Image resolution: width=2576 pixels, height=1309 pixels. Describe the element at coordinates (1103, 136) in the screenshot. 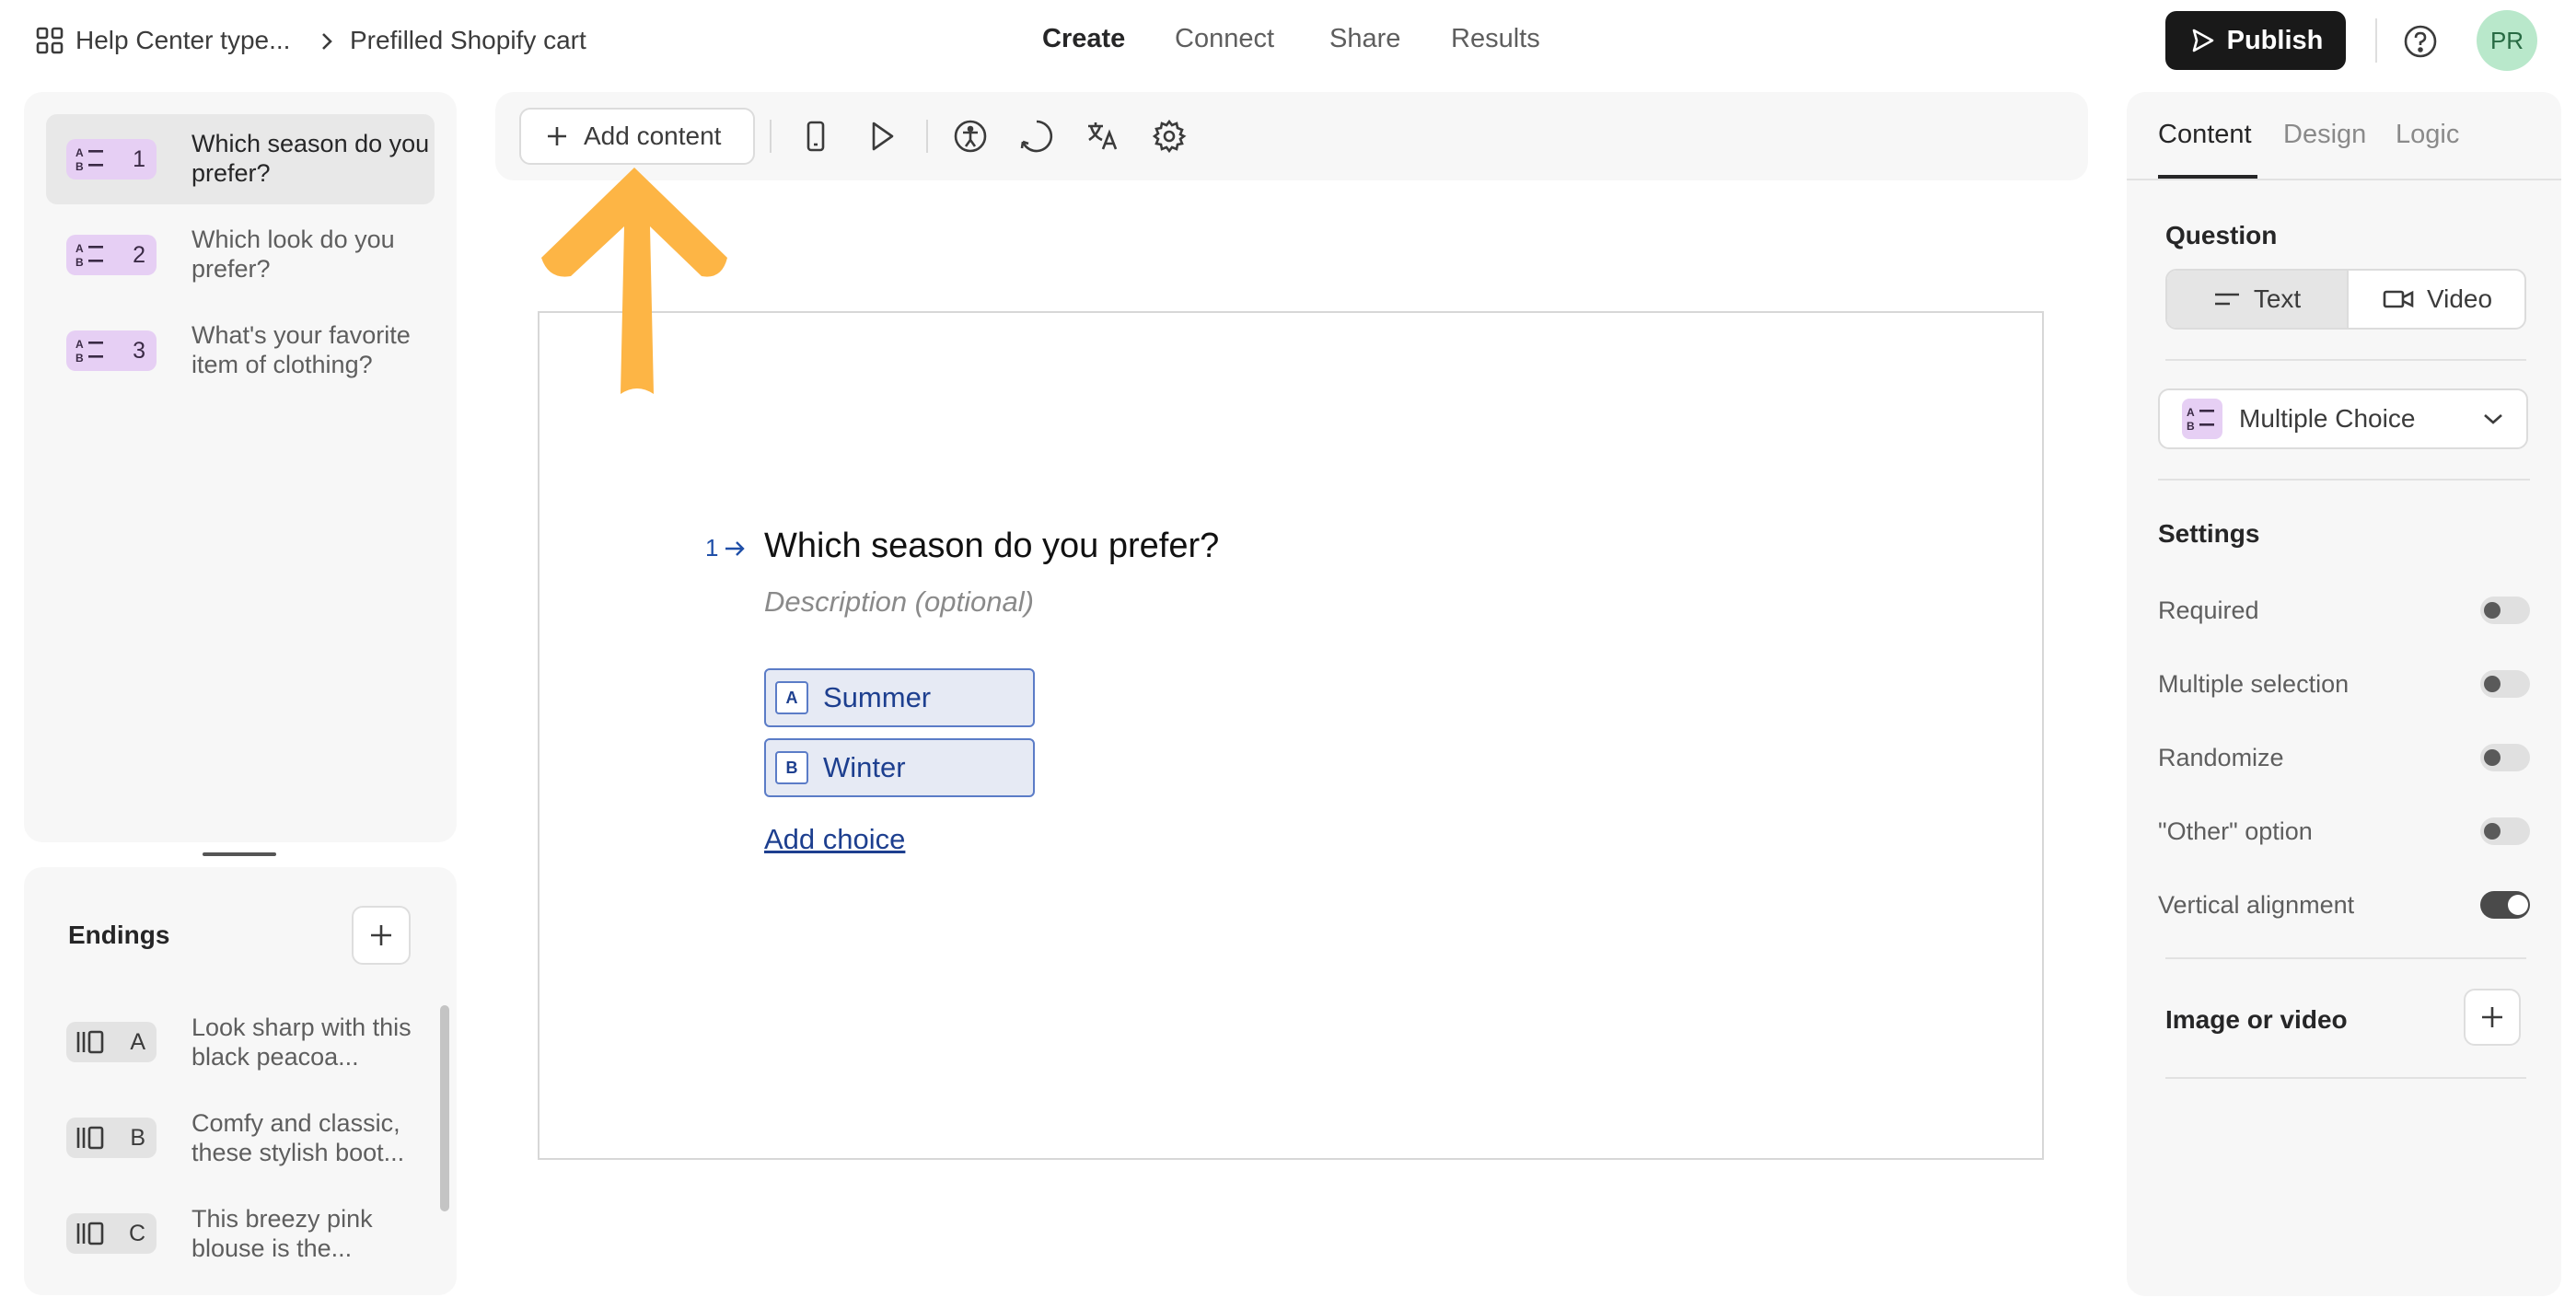

I see `translate-icon` at that location.